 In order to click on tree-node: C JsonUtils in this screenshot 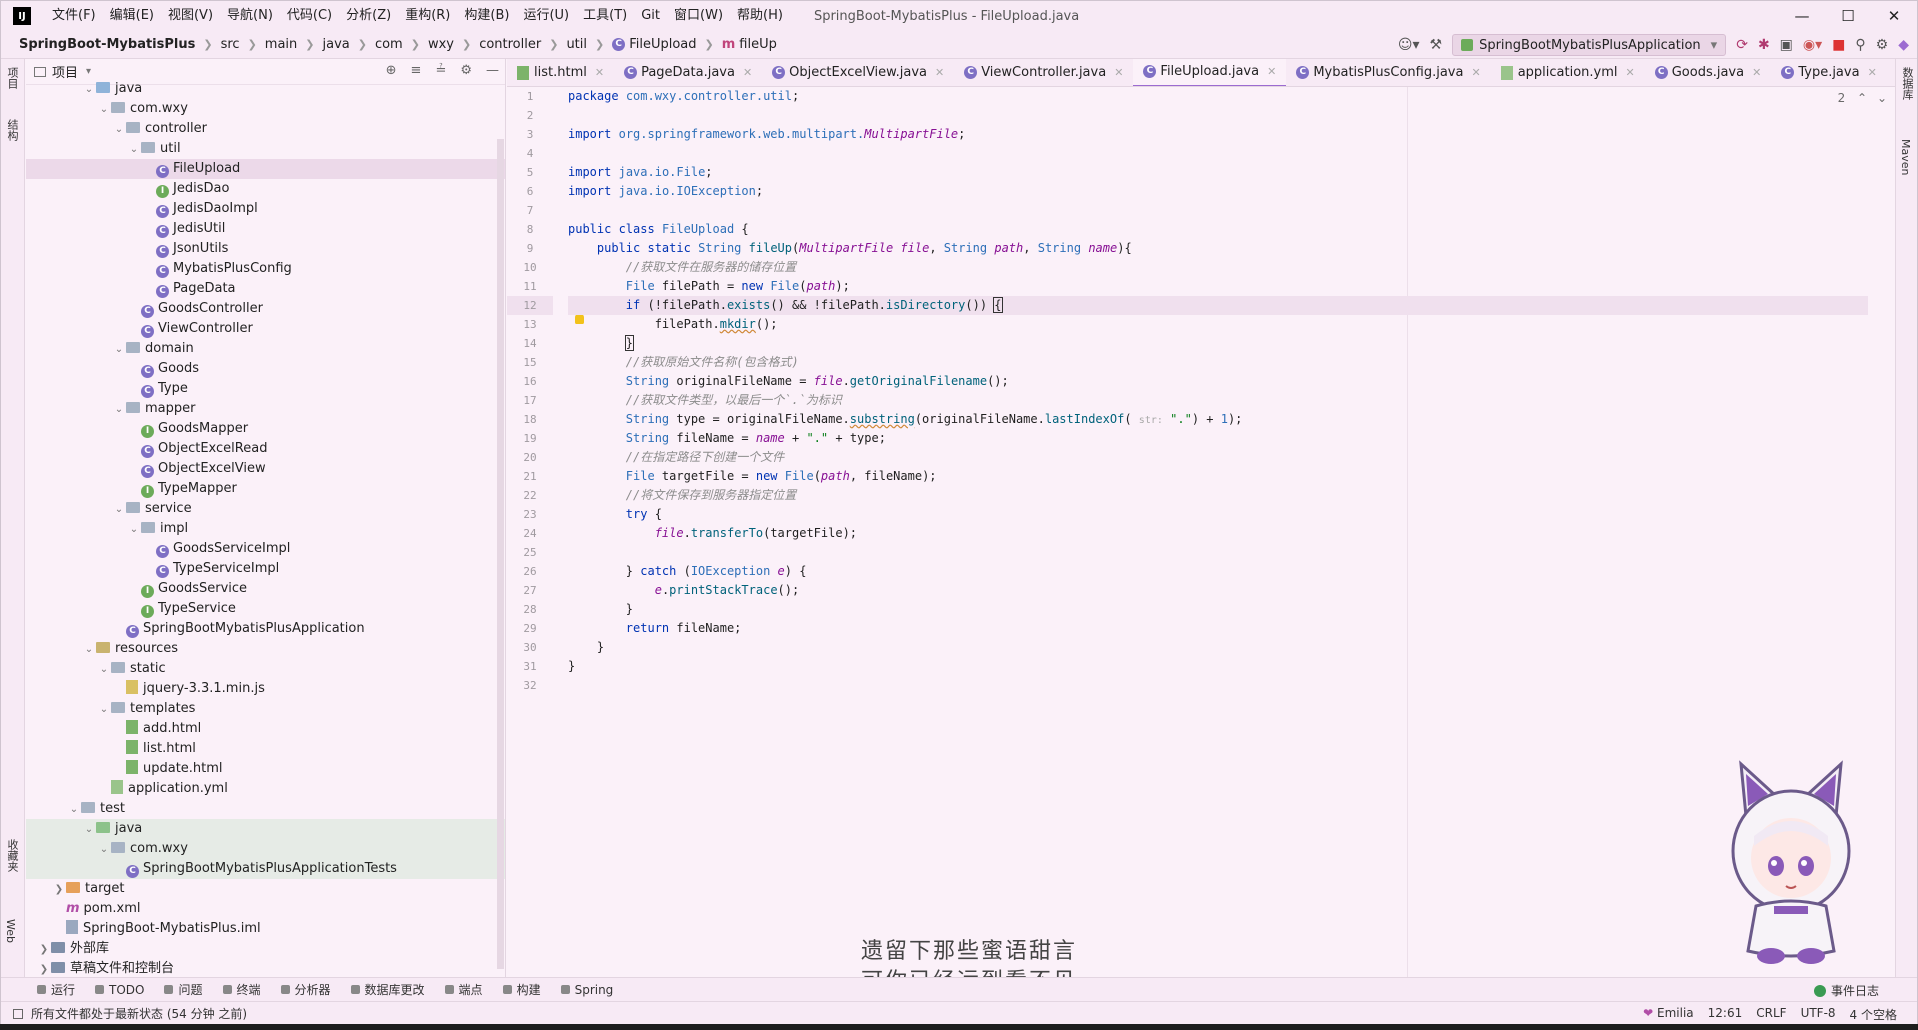, I will do `click(265, 249)`.